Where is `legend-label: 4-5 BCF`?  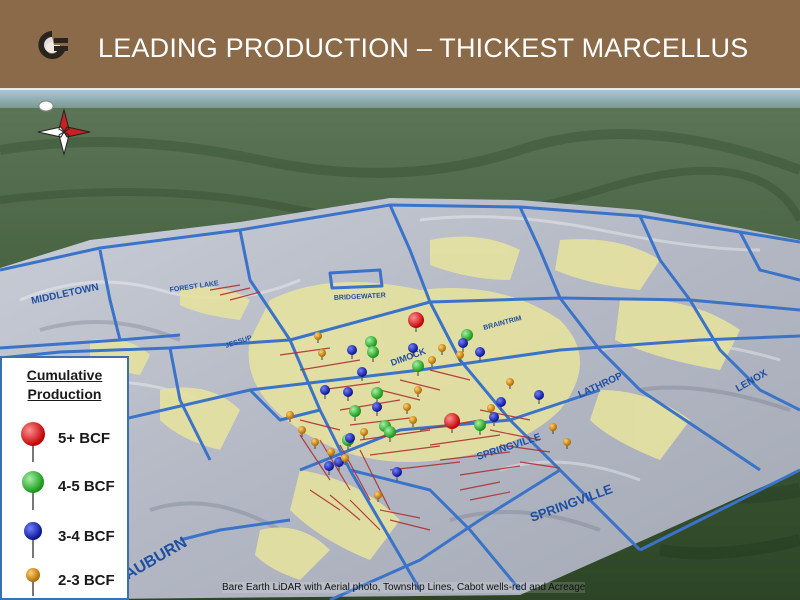
legend-label: 4-5 BCF is located at coordinates (86, 486).